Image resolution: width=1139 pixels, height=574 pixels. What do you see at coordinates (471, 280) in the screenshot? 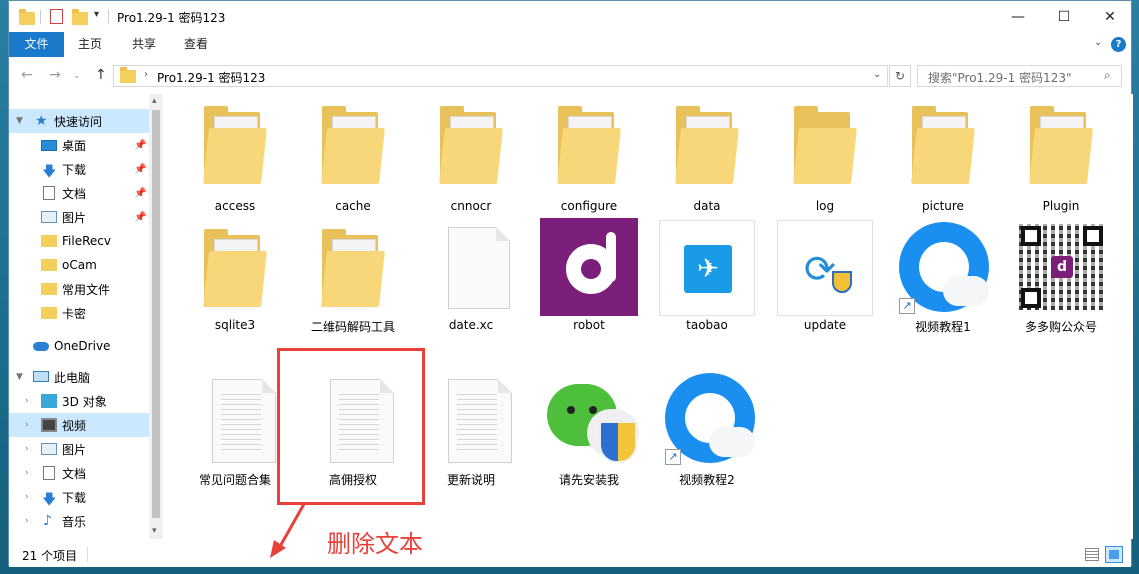
I see `file-item: date.xc` at bounding box center [471, 280].